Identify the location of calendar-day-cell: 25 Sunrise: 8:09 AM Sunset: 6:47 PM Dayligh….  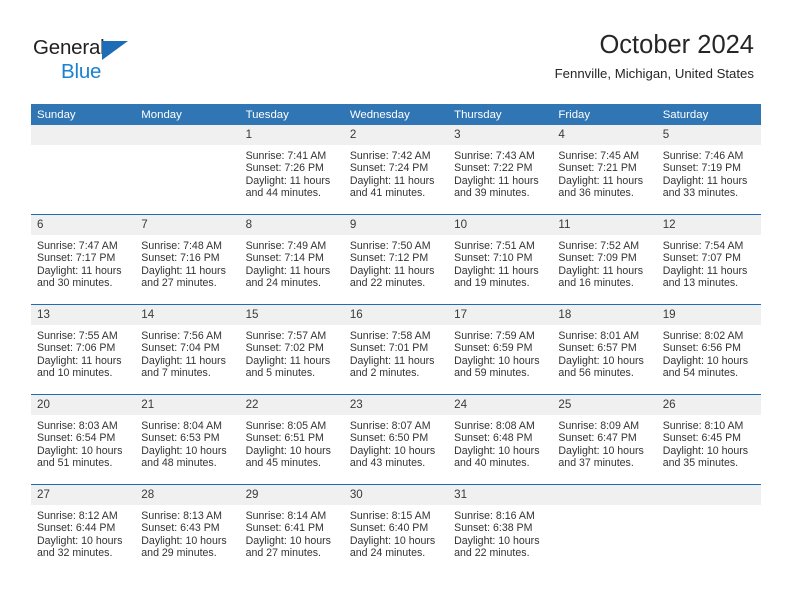
(604, 439).